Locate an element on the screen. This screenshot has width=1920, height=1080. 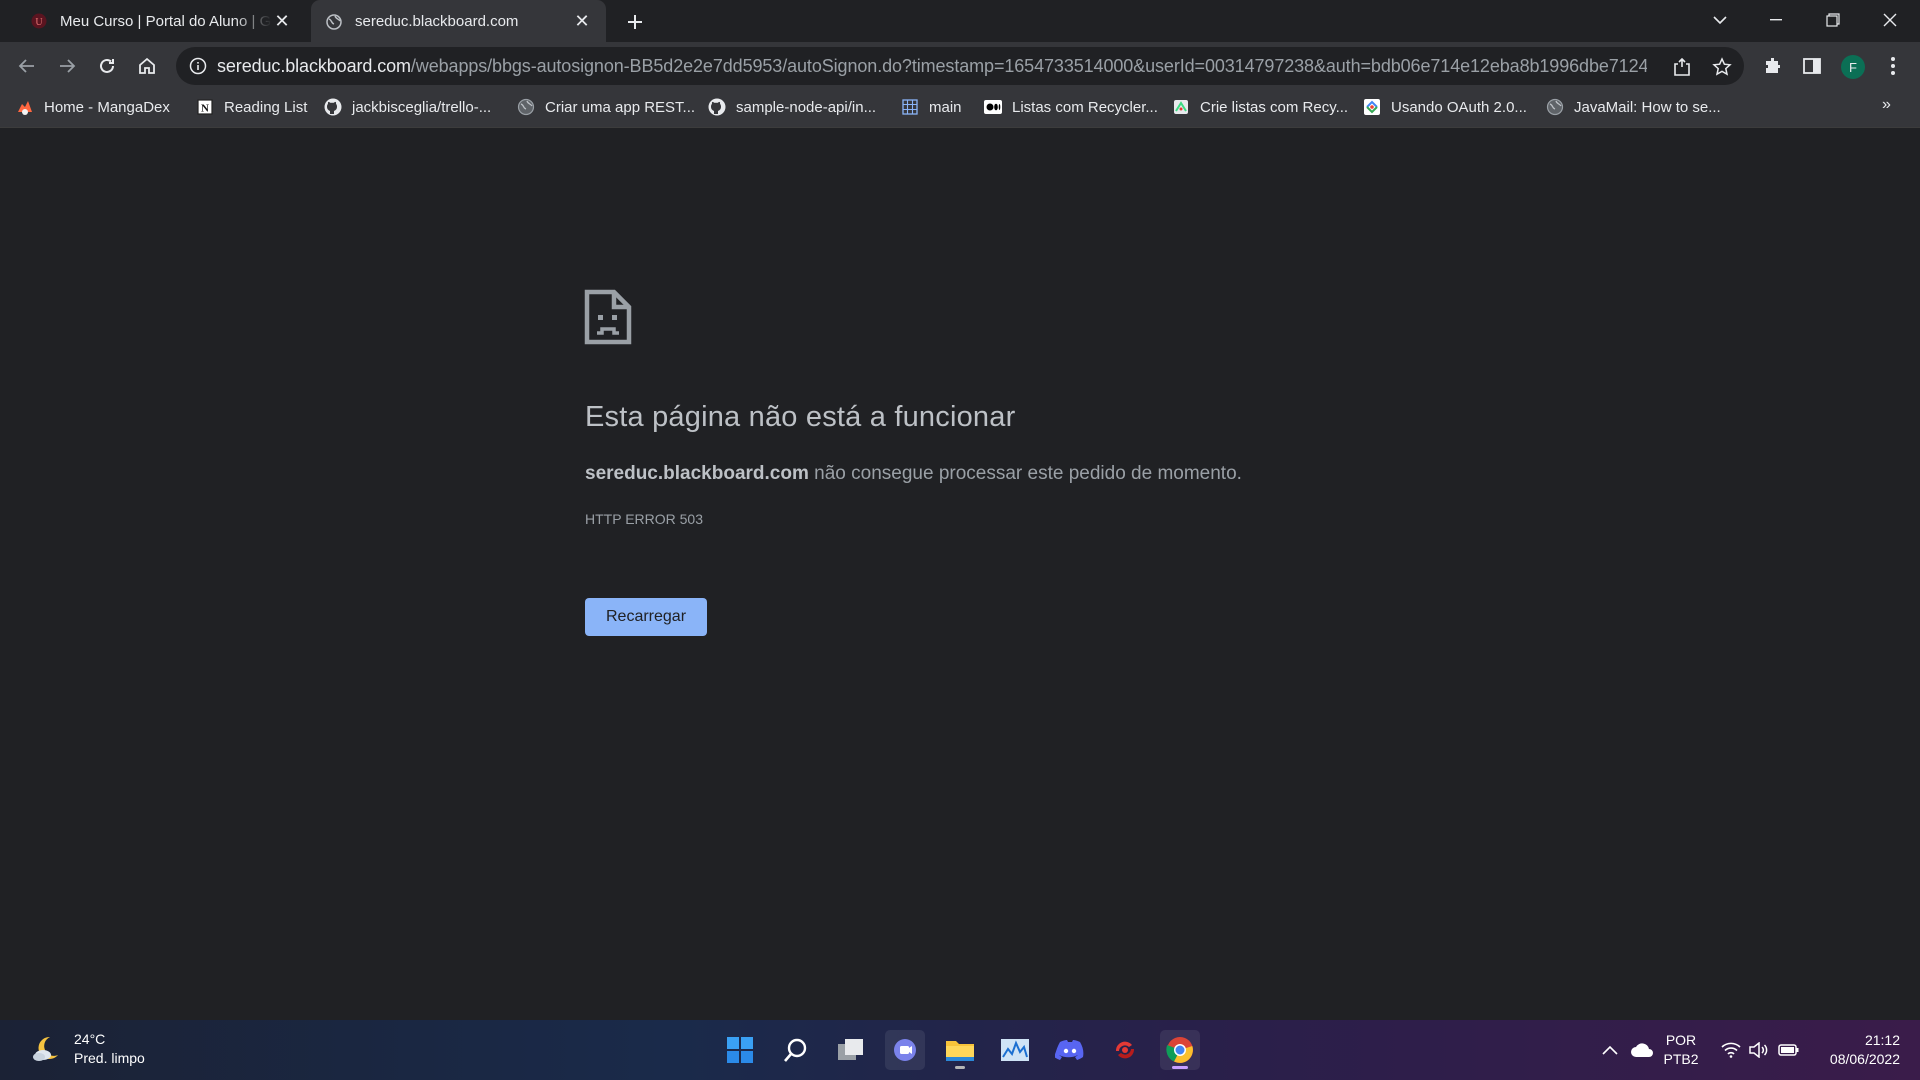
tab-title: sereduc.blackboard.com is located at coordinates (437, 21).